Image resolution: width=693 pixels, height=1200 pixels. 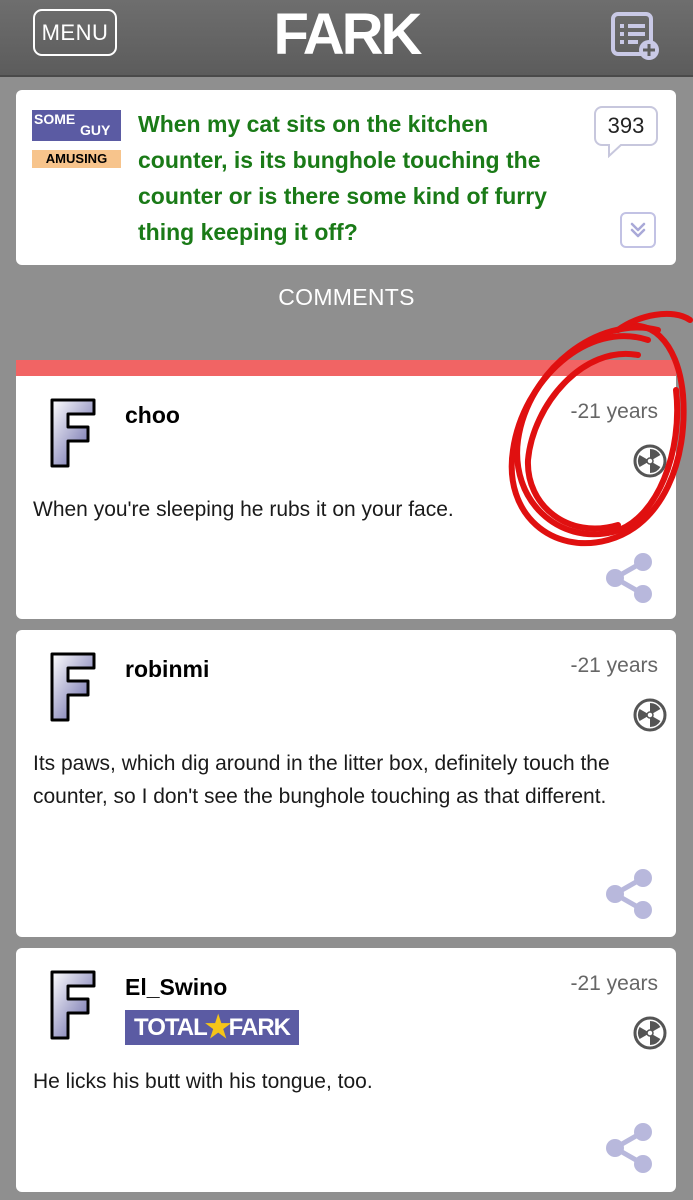 I want to click on speech-bubble-tail-icon, so click(x=615, y=151).